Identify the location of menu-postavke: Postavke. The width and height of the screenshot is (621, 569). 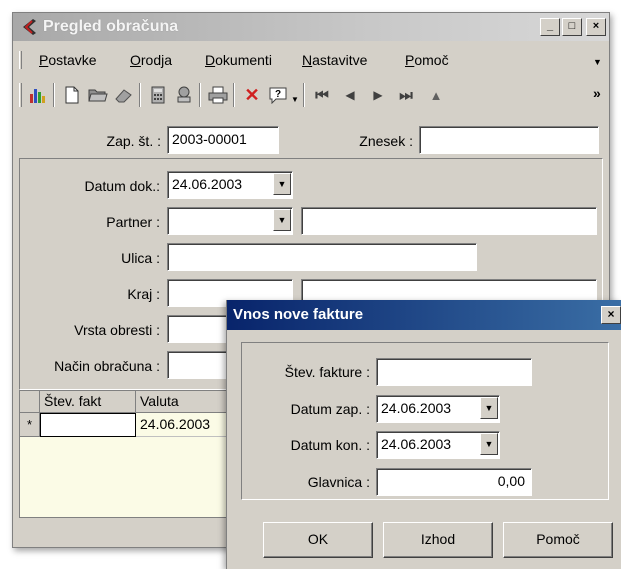
(68, 60).